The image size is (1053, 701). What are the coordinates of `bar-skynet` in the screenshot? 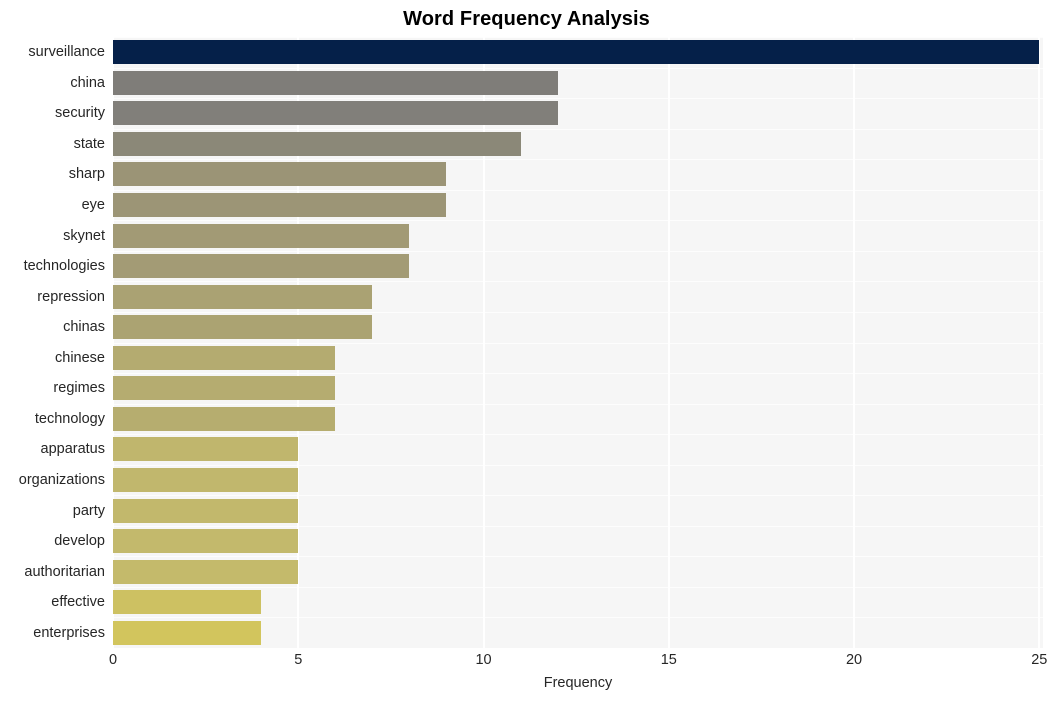 It's located at (261, 235).